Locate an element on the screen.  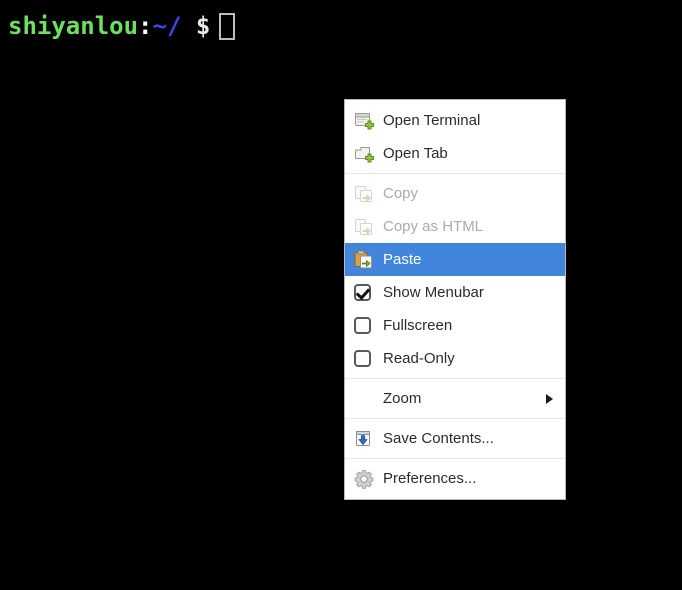
block-cursor-icon is located at coordinates (227, 26).